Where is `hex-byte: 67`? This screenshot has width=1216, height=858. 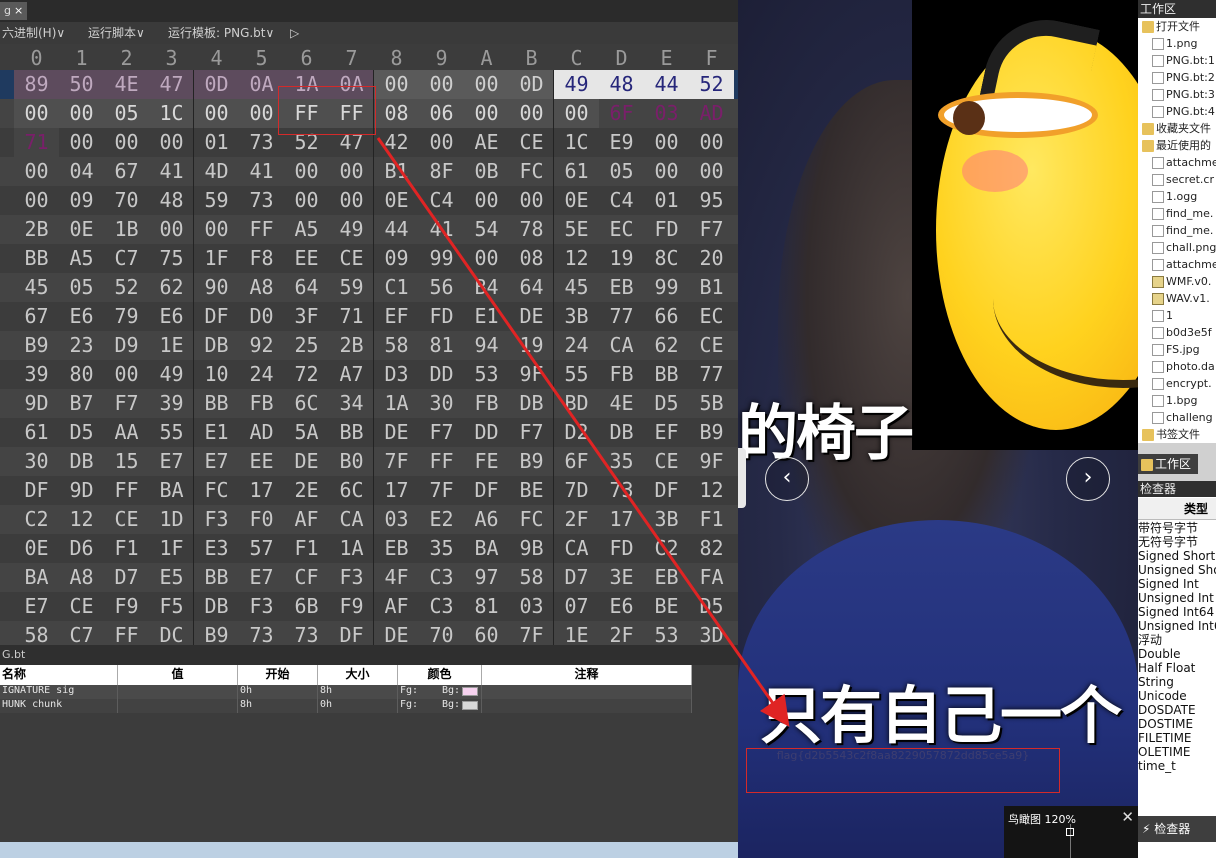 hex-byte: 67 is located at coordinates (126, 171).